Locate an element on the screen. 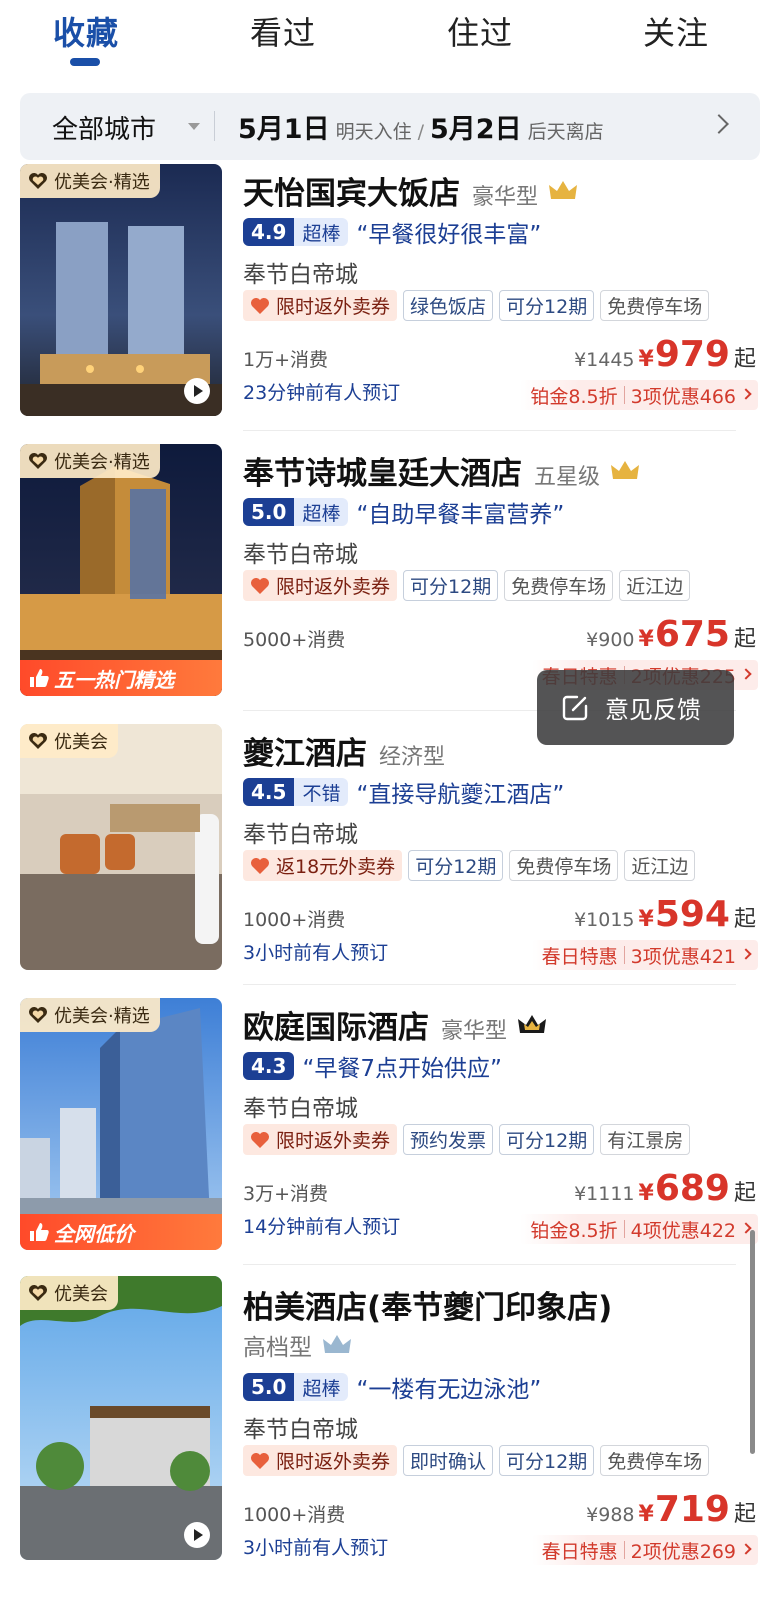 This screenshot has width=780, height=1616. score-value: 5.0 is located at coordinates (269, 1387).